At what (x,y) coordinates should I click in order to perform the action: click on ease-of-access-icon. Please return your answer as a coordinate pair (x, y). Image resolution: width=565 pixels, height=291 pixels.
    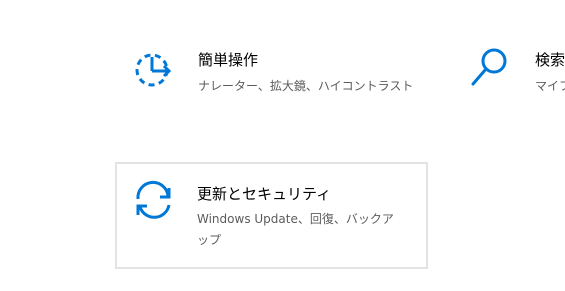
    Looking at the image, I should click on (154, 70).